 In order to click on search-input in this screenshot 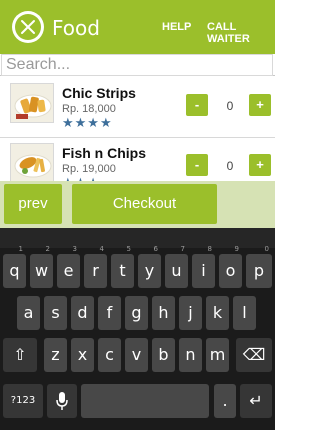, I will do `click(137, 65)`.